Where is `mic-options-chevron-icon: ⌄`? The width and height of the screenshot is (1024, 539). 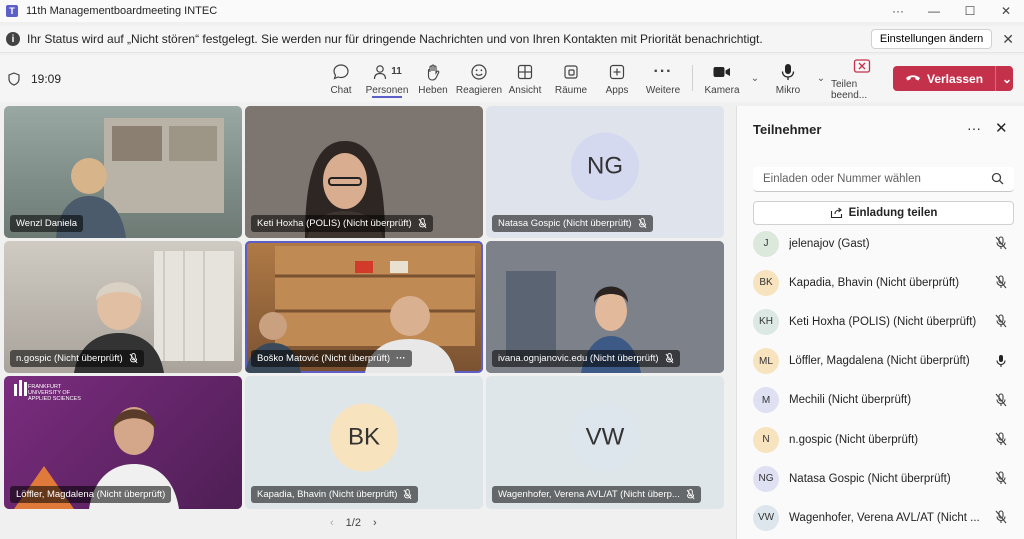 mic-options-chevron-icon: ⌄ is located at coordinates (821, 78).